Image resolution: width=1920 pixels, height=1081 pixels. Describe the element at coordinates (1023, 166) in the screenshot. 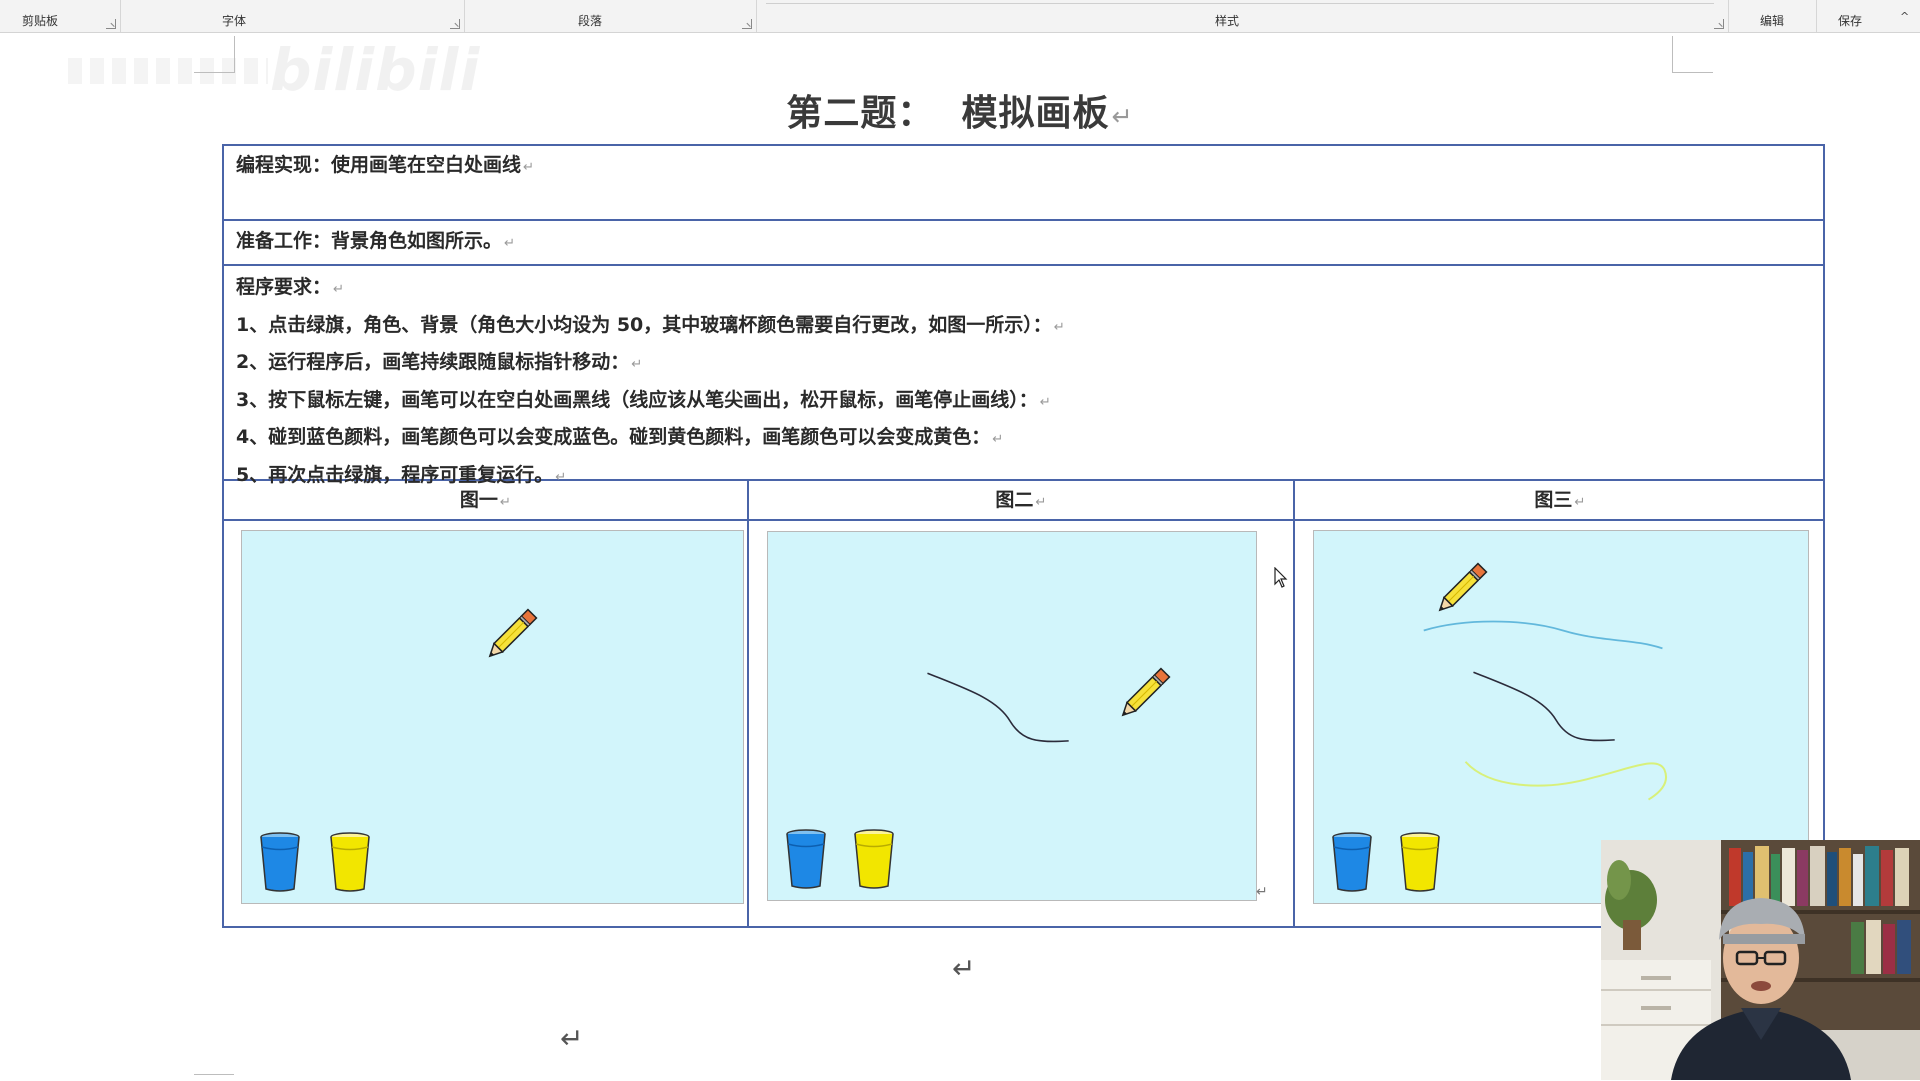

I see `table-cell-text: 编程实现：使用画笔在空白处画线 ↵` at that location.